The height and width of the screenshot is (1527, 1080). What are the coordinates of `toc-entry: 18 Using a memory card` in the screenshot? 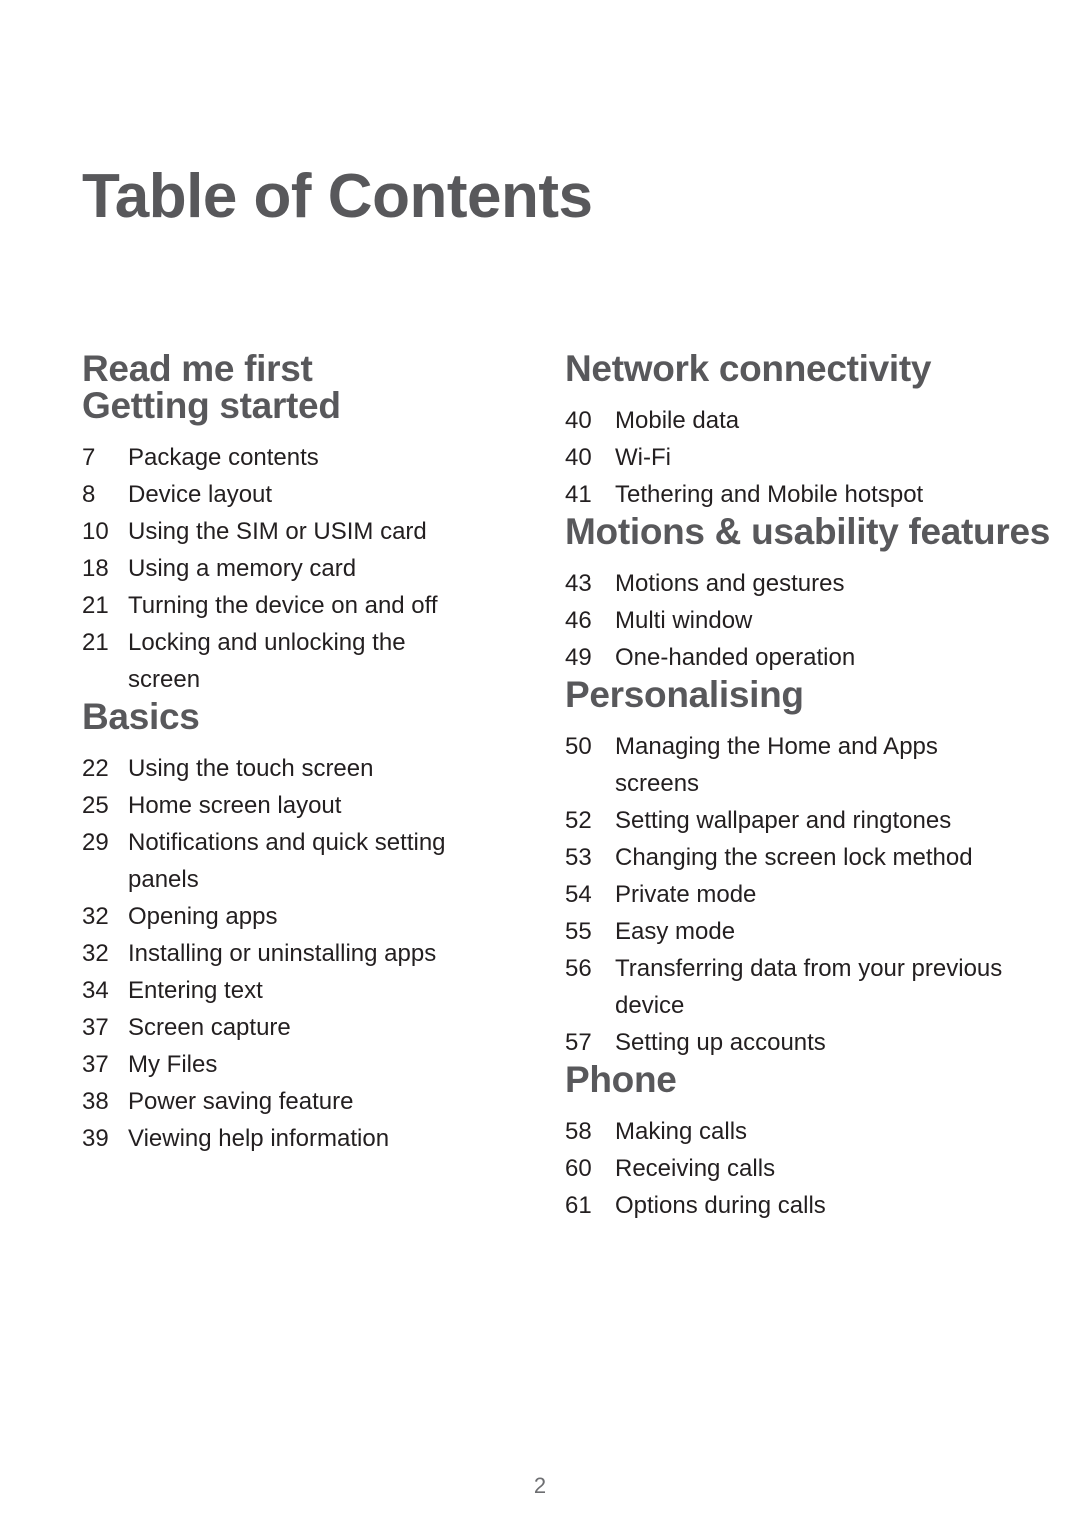 It's located at (282, 568).